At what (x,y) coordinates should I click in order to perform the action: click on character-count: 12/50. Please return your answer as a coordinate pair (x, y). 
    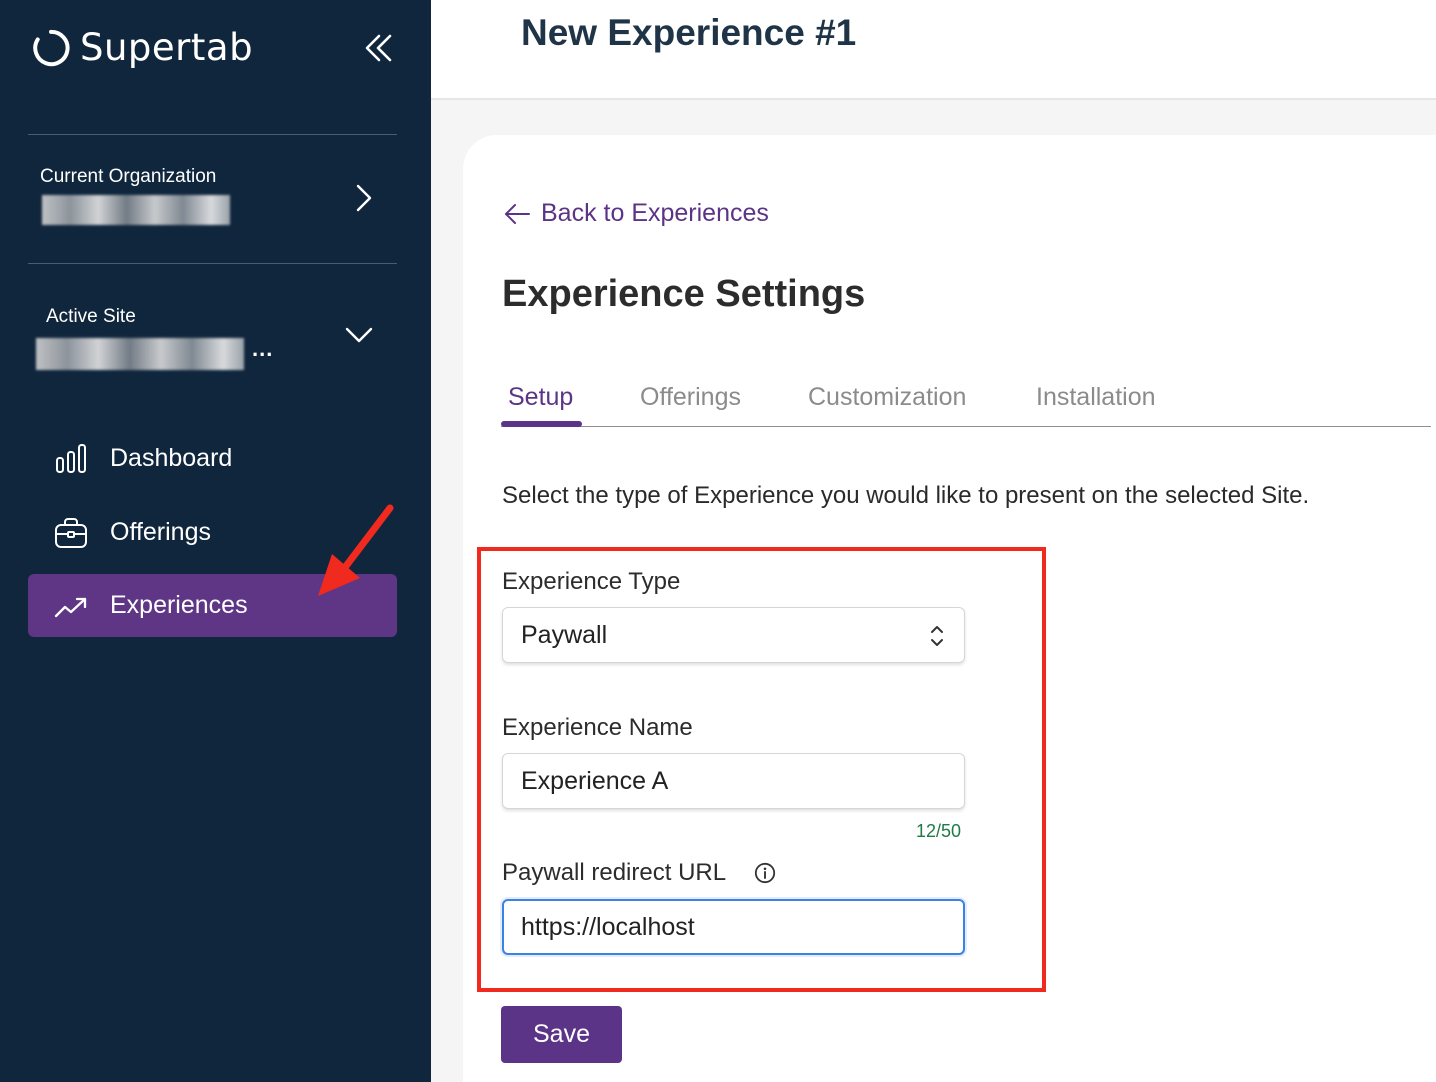
    Looking at the image, I should click on (939, 831).